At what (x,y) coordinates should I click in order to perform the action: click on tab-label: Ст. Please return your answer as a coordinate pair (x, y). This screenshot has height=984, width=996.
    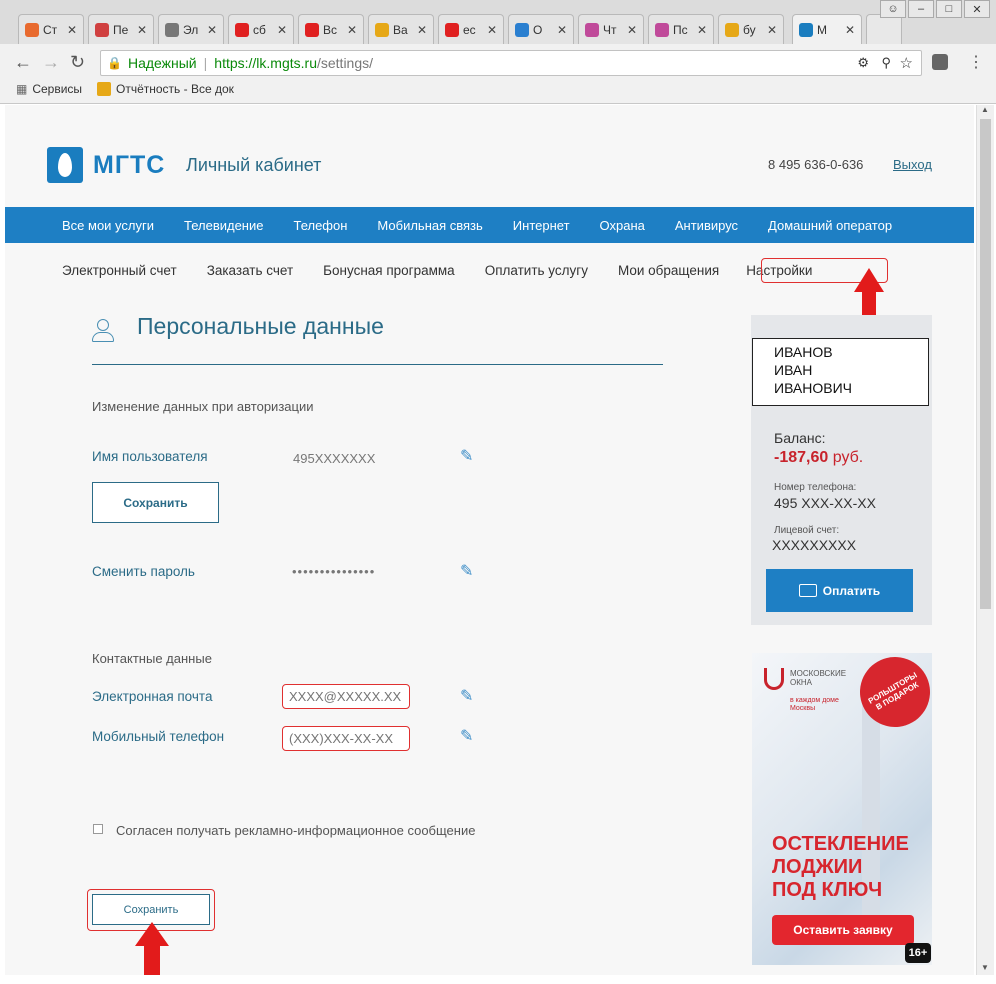
    Looking at the image, I should click on (50, 29).